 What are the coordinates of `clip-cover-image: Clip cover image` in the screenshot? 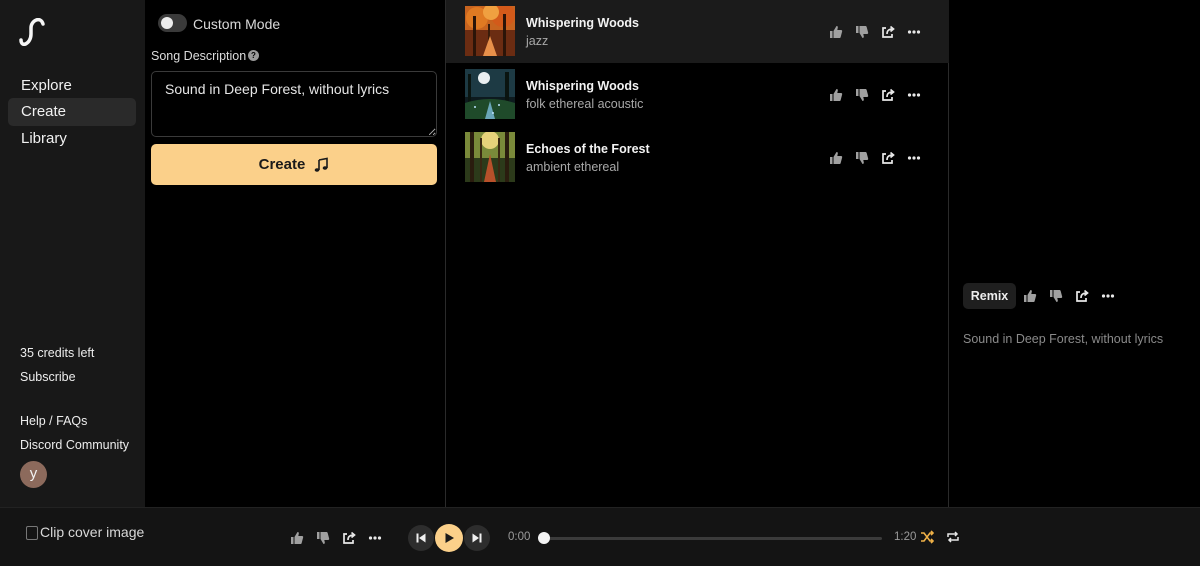 It's located at (85, 532).